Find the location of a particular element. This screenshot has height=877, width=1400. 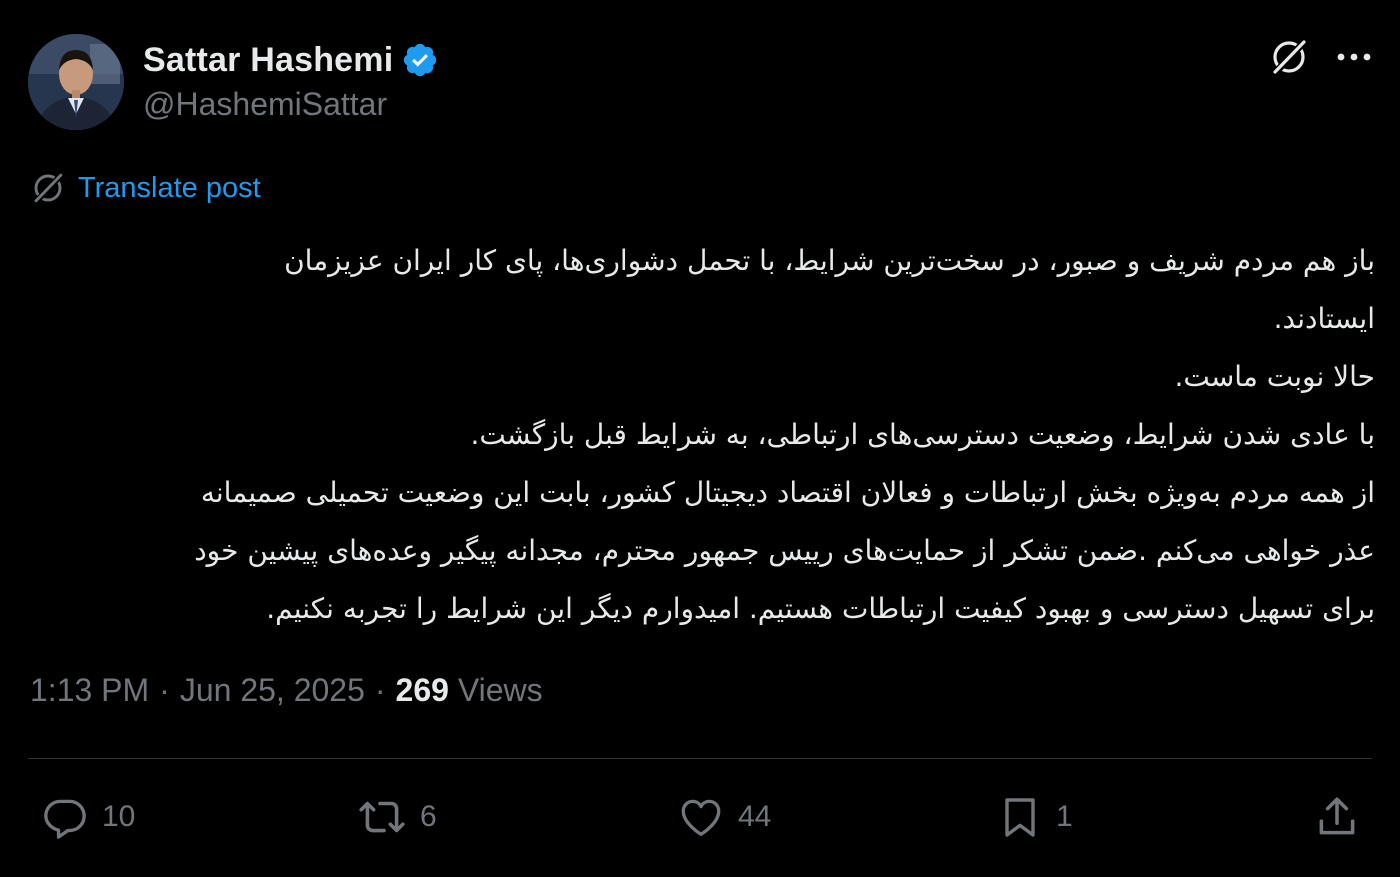

repost-icon is located at coordinates (382, 817).